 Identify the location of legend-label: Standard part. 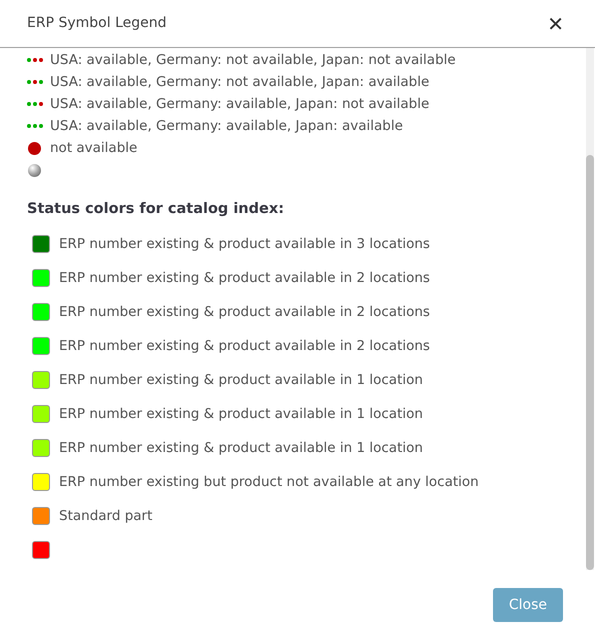
(105, 516).